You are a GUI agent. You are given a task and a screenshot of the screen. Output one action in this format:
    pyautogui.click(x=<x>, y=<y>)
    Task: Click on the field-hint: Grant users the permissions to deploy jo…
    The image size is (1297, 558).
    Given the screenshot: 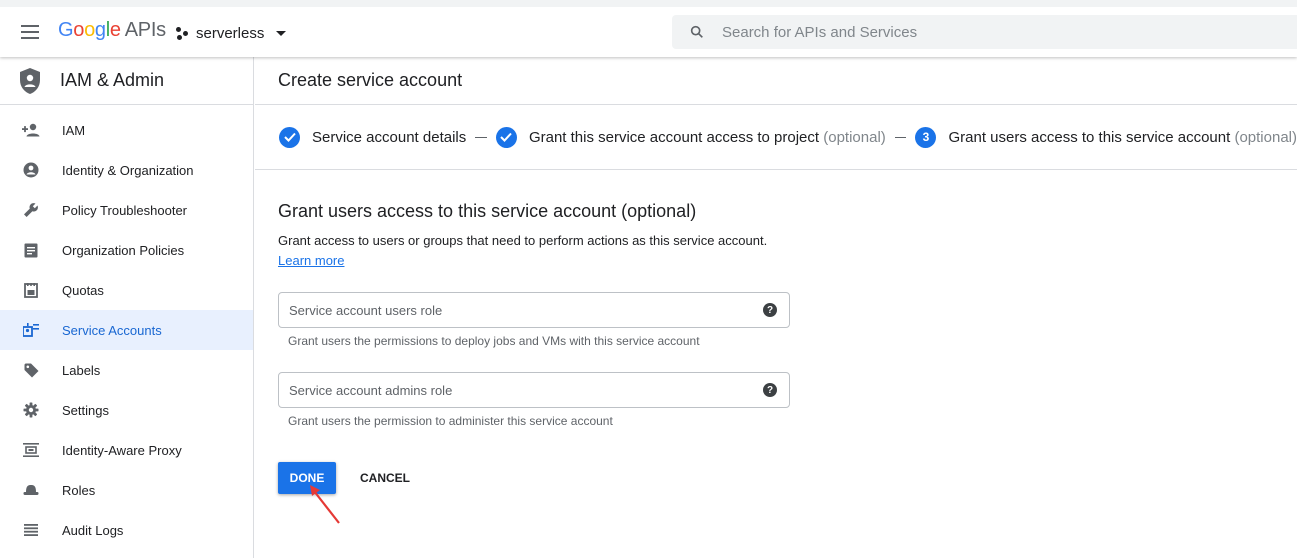 What is the action you would take?
    pyautogui.click(x=494, y=341)
    